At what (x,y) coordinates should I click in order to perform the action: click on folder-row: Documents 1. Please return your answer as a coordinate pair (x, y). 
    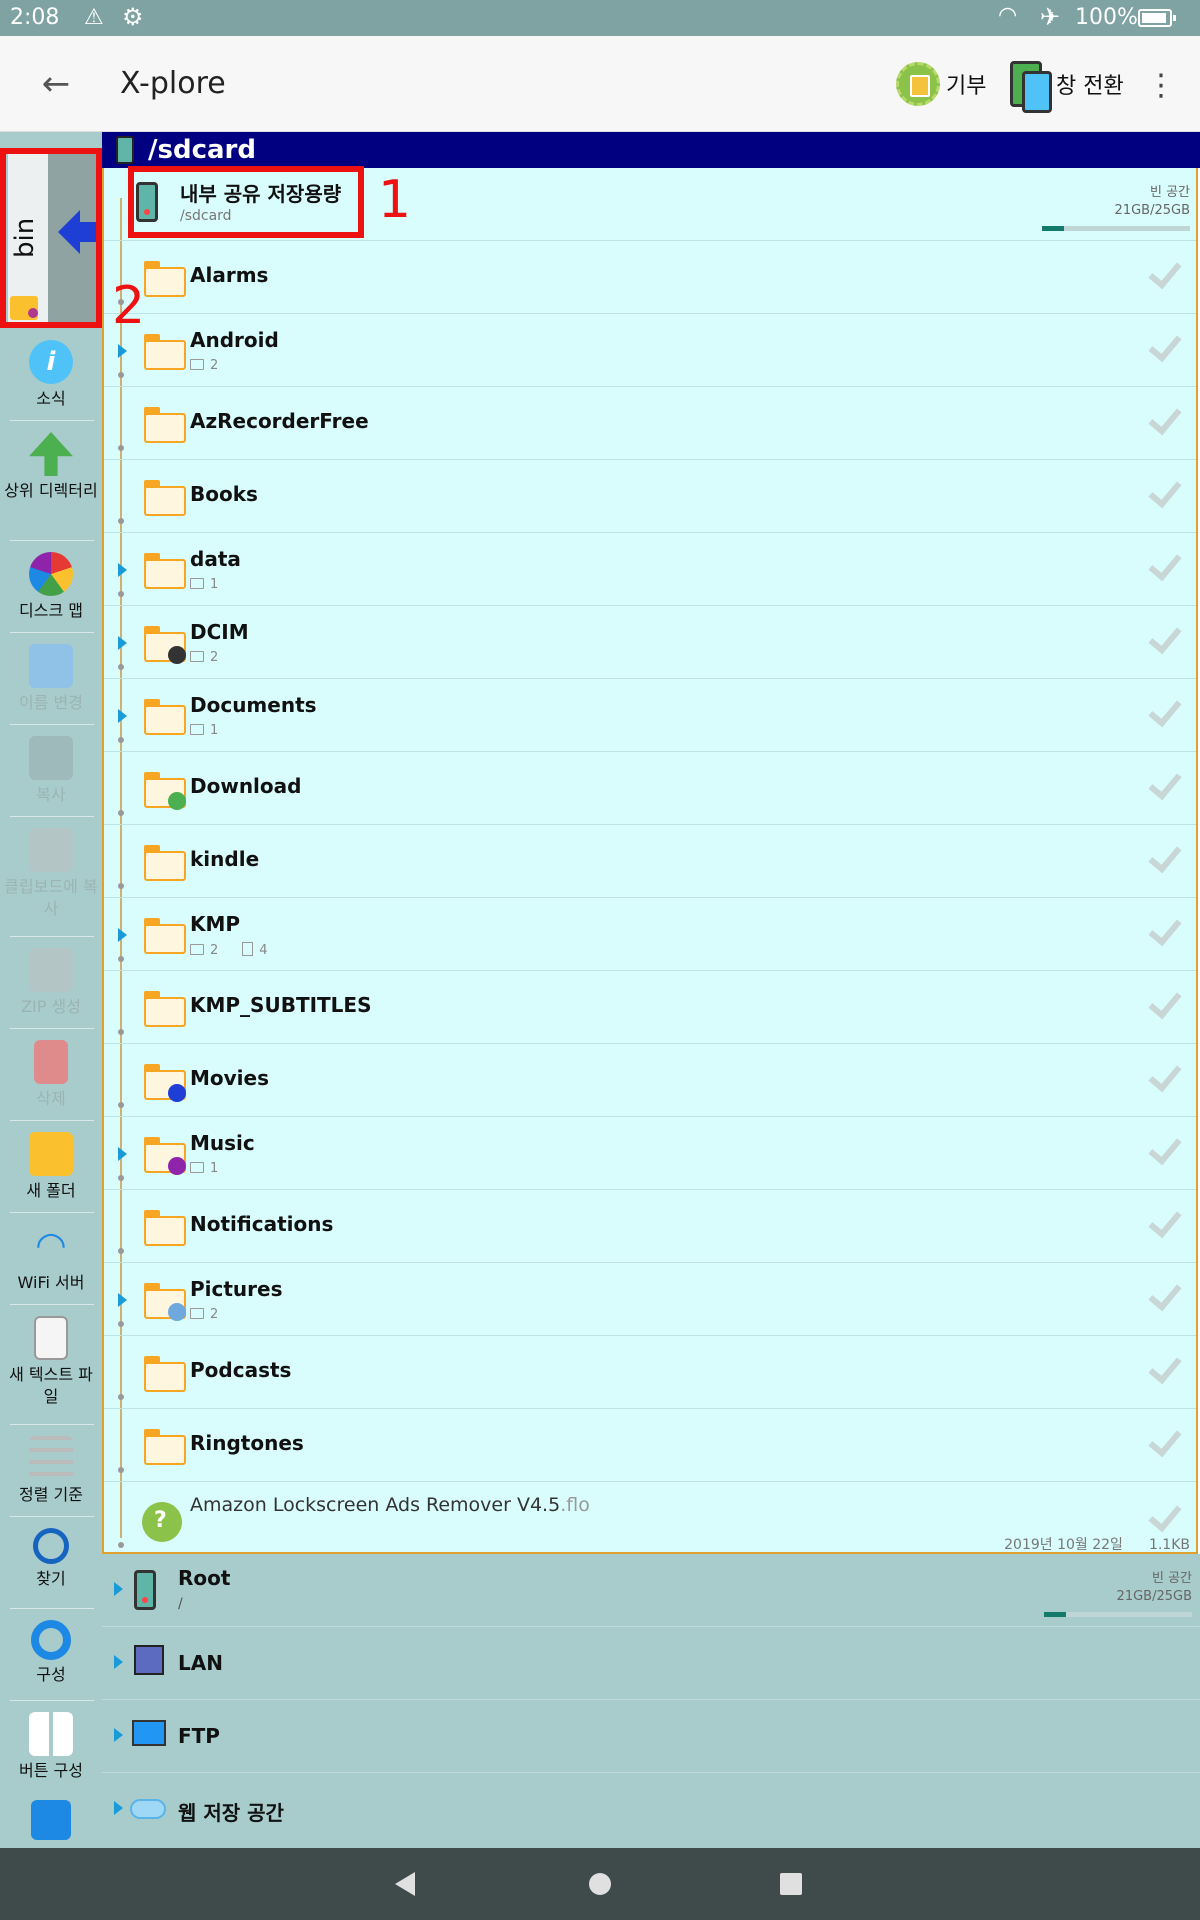
    Looking at the image, I should click on (650, 715).